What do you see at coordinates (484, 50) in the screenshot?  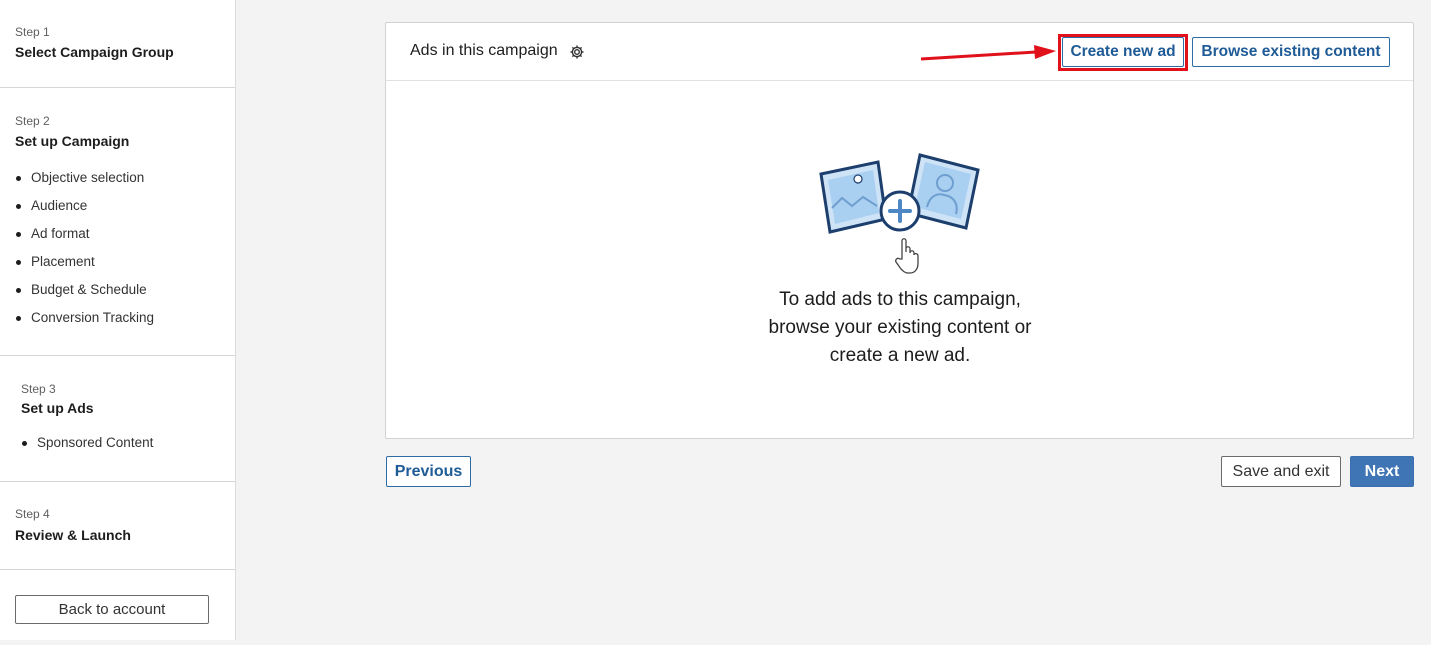 I see `card-title: Ads in this campaign` at bounding box center [484, 50].